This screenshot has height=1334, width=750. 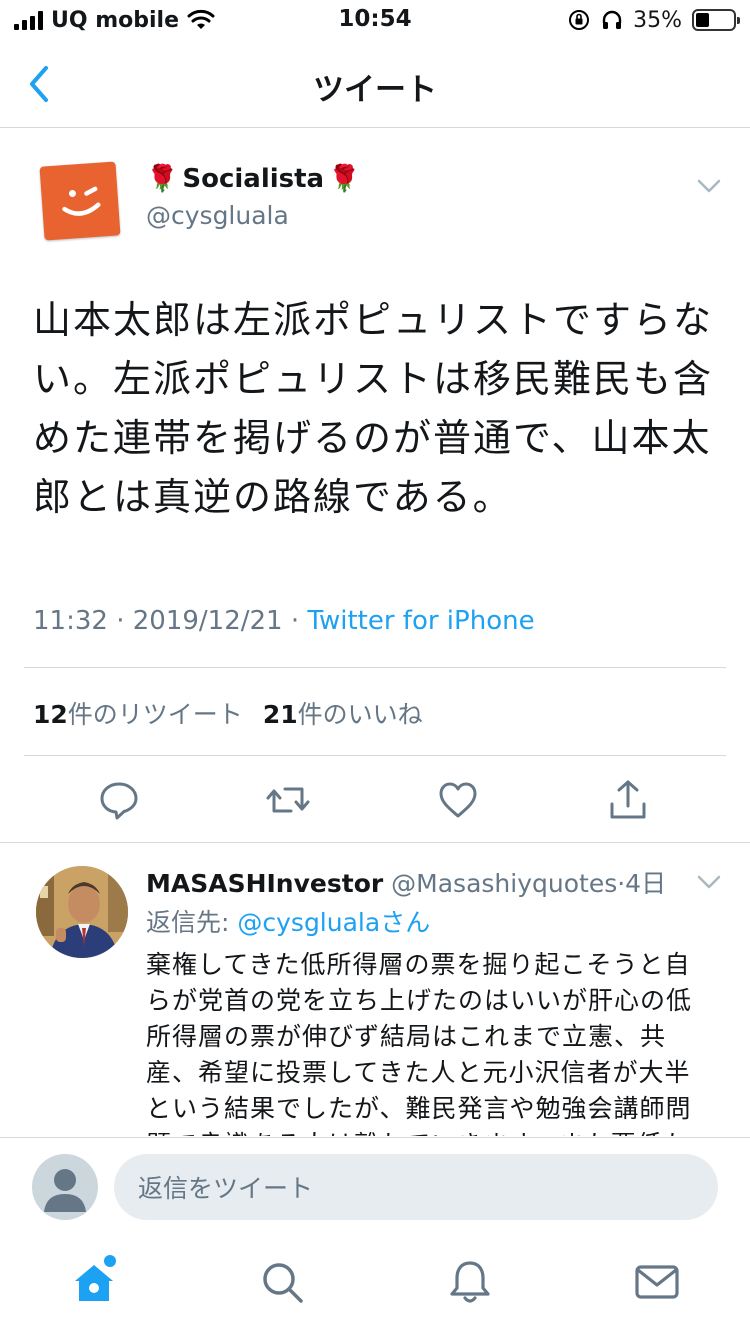 I want to click on tab-bar, so click(x=375, y=1285).